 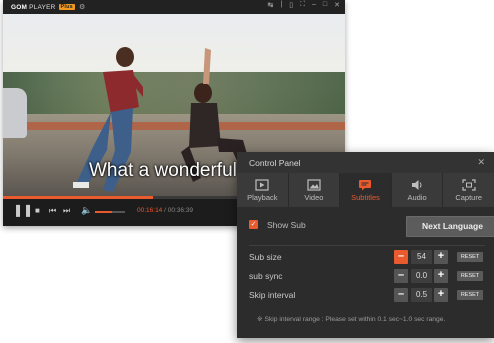 I want to click on close-icon: ✕, so click(x=481, y=162).